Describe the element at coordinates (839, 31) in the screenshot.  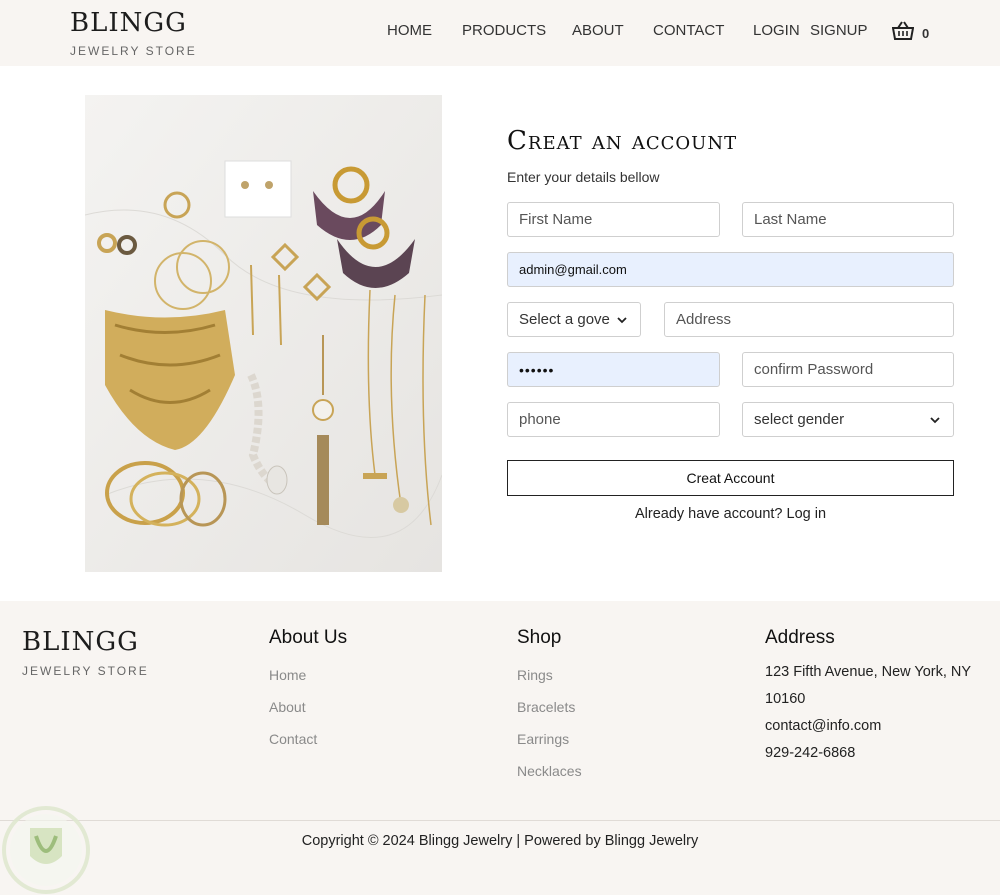
I see `nav-signup: SIGNUP` at that location.